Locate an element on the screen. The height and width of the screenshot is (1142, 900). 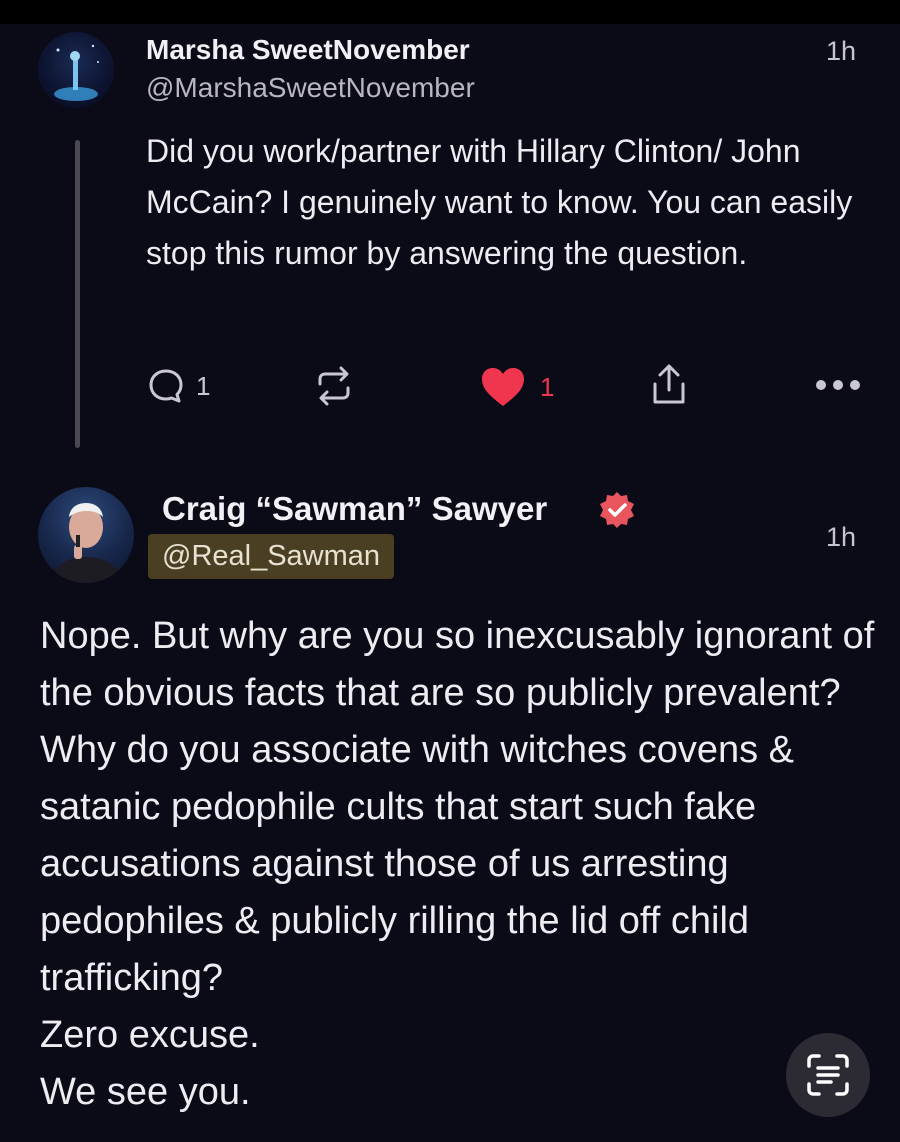
more-options-button is located at coordinates (838, 385).